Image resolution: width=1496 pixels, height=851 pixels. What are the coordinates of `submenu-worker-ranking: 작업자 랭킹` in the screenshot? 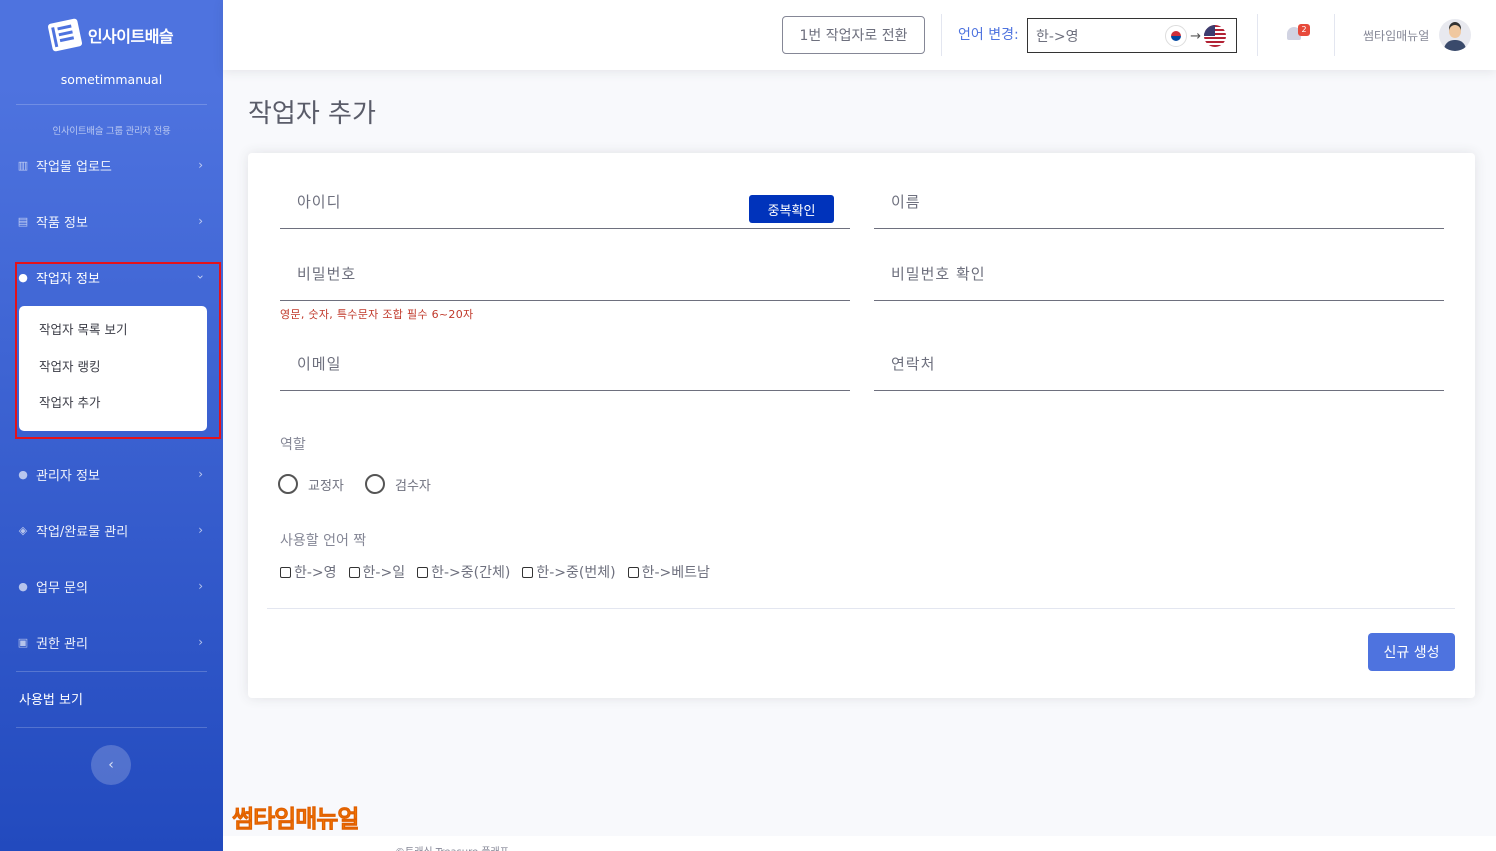 It's located at (113, 373).